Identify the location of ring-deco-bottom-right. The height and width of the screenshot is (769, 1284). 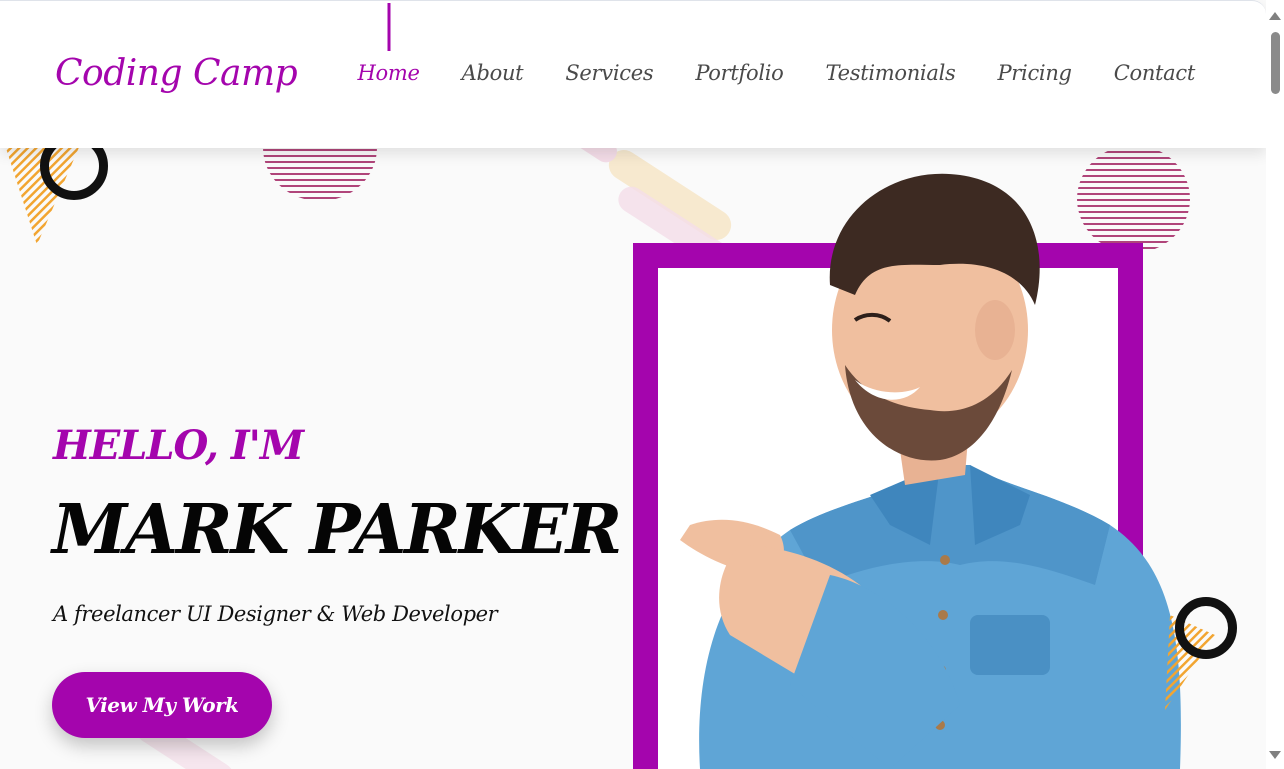
(1206, 628).